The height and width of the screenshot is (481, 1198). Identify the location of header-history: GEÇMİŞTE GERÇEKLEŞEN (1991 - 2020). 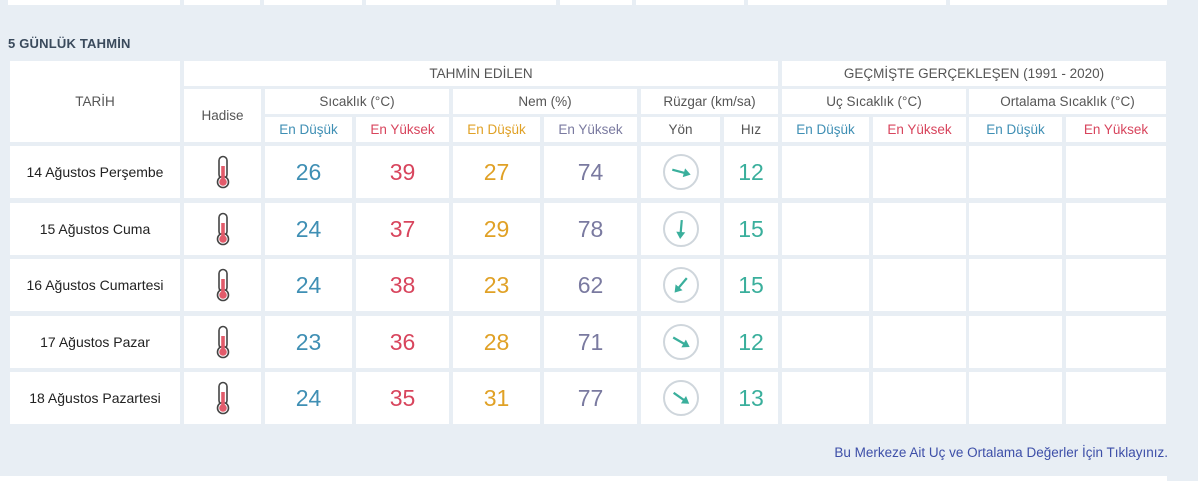
(974, 73).